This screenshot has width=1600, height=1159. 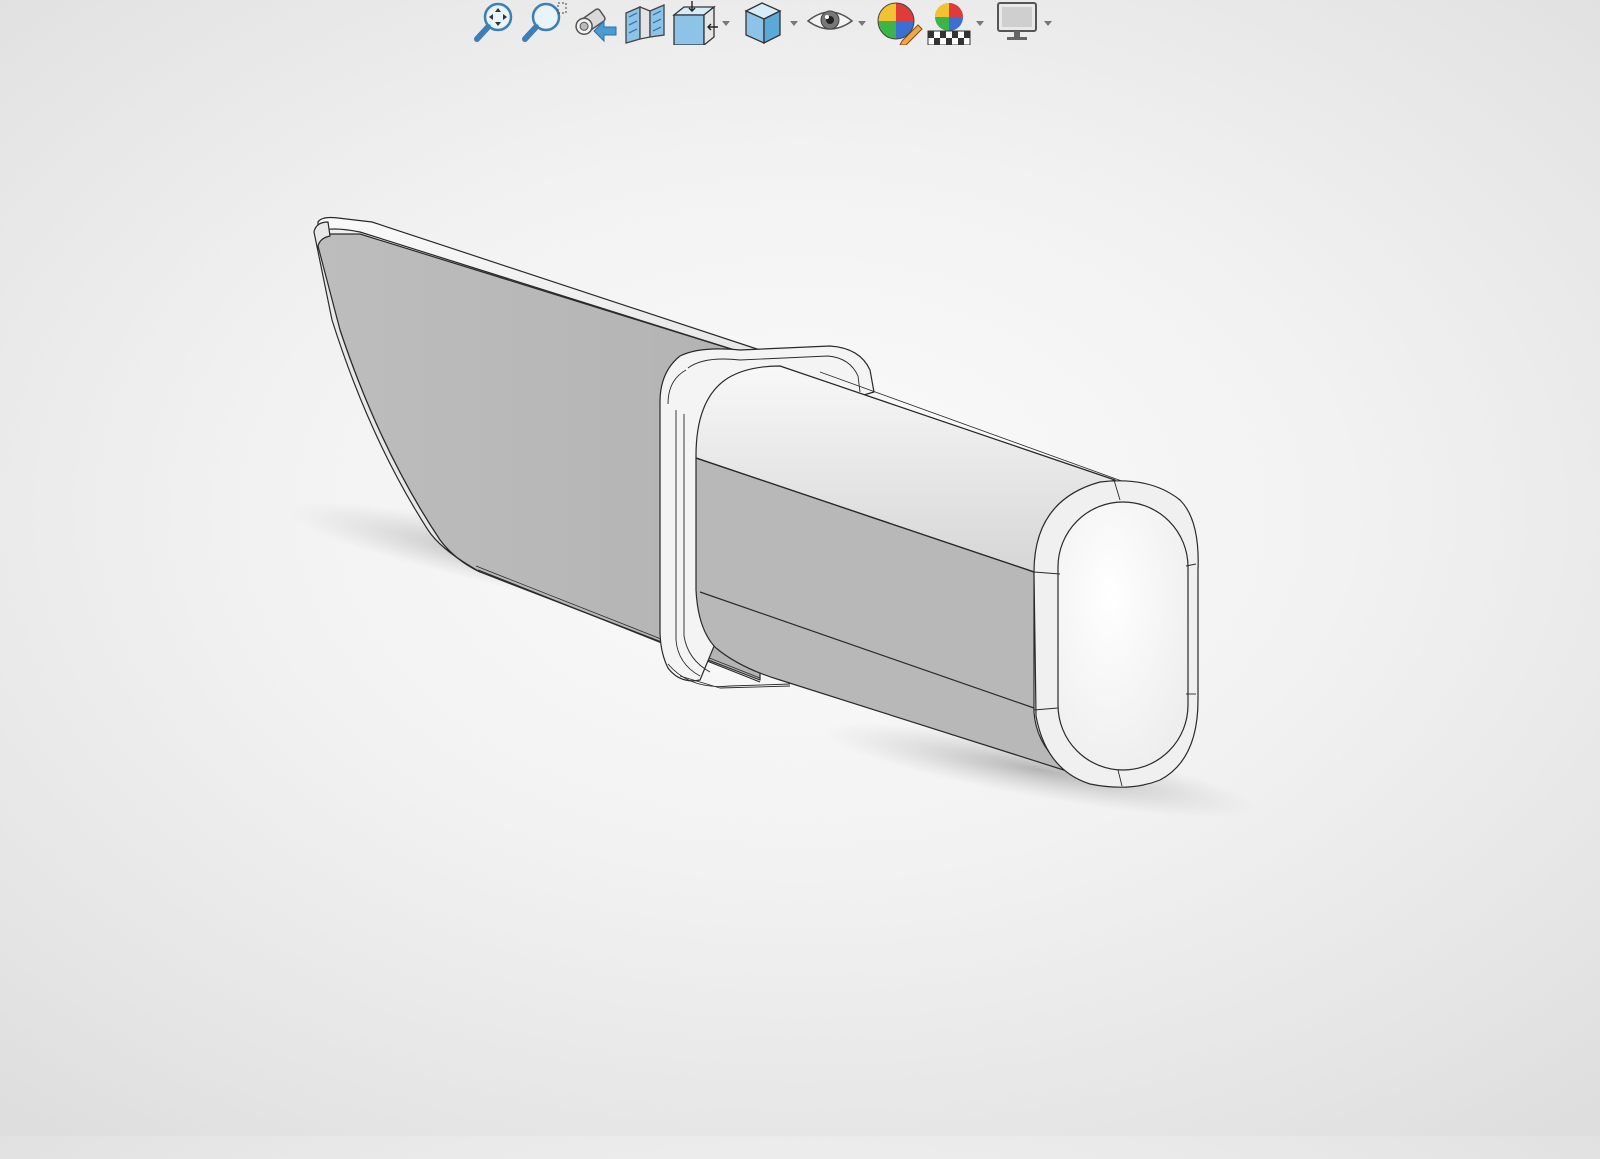 I want to click on display-style-button, so click(x=763, y=23).